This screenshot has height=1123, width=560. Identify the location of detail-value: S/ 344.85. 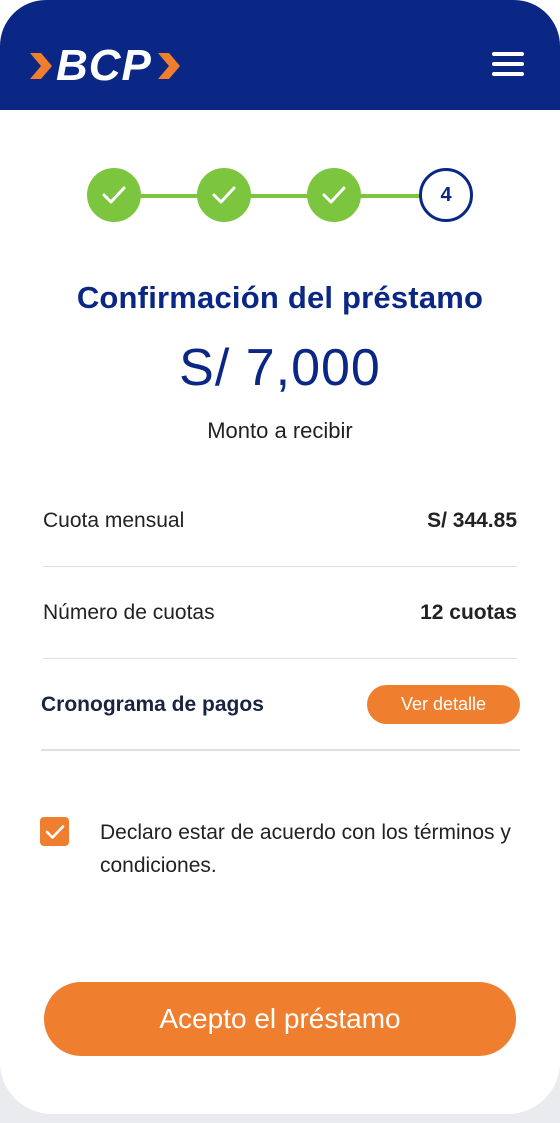
(472, 520).